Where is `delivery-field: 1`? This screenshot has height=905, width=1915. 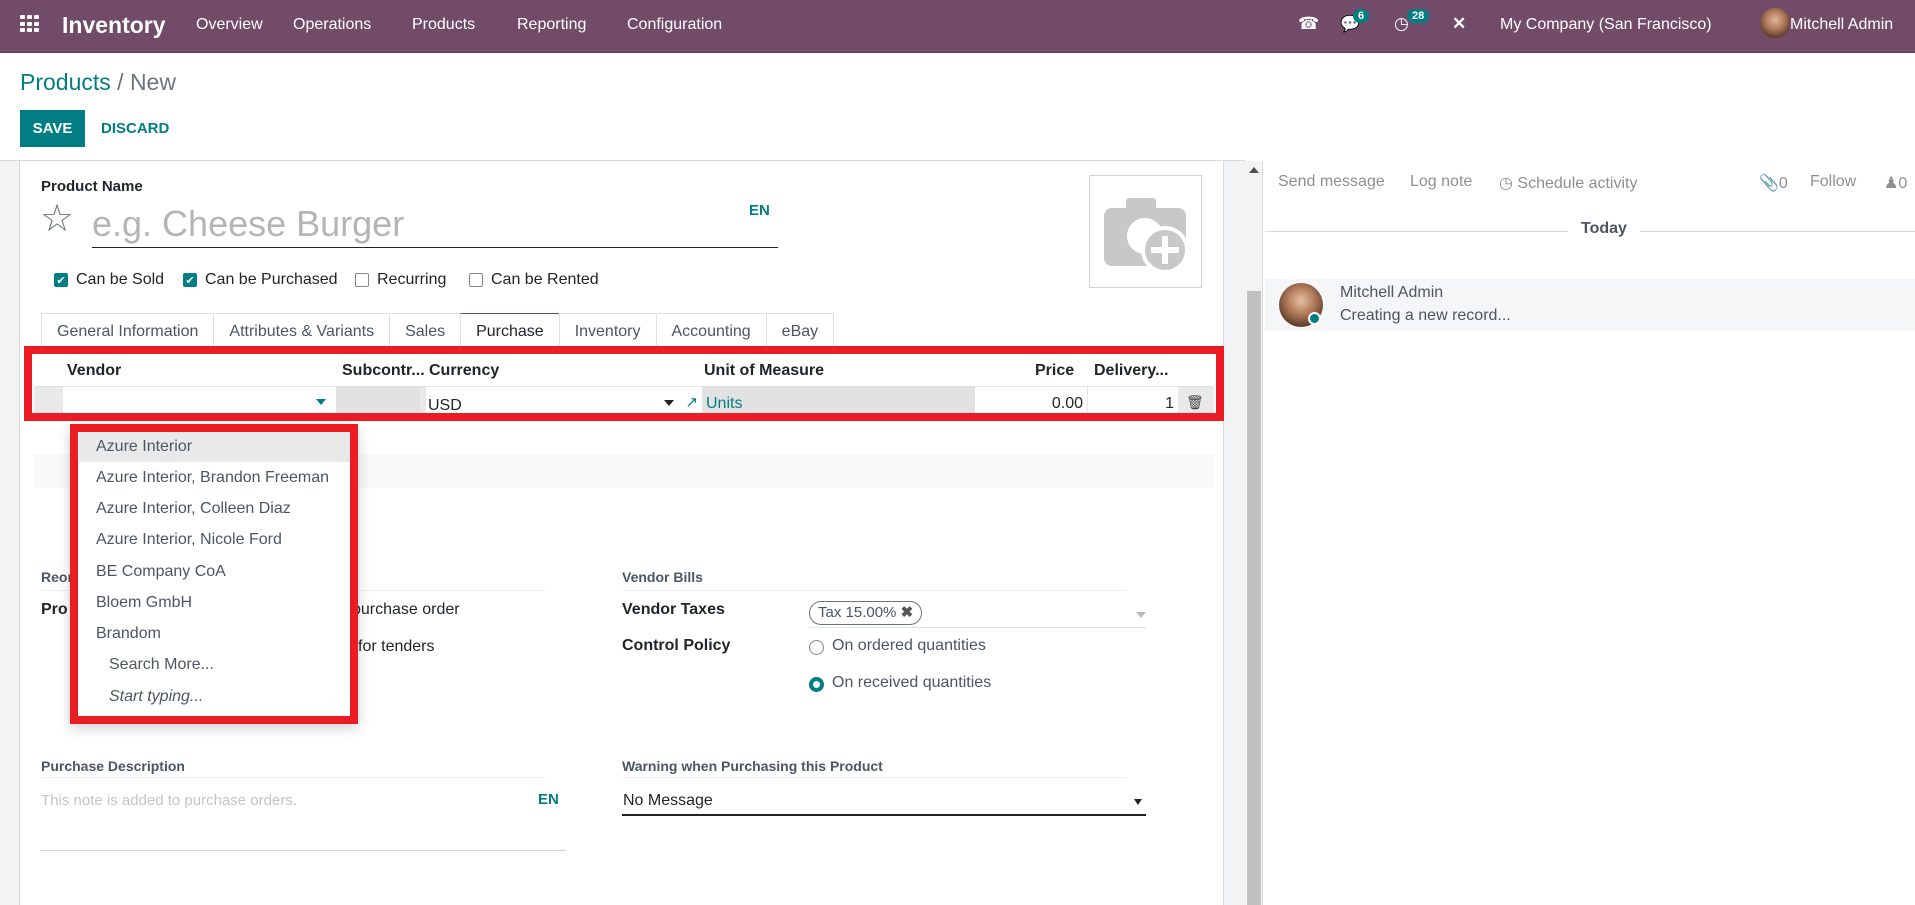
delivery-field: 1 is located at coordinates (1133, 403).